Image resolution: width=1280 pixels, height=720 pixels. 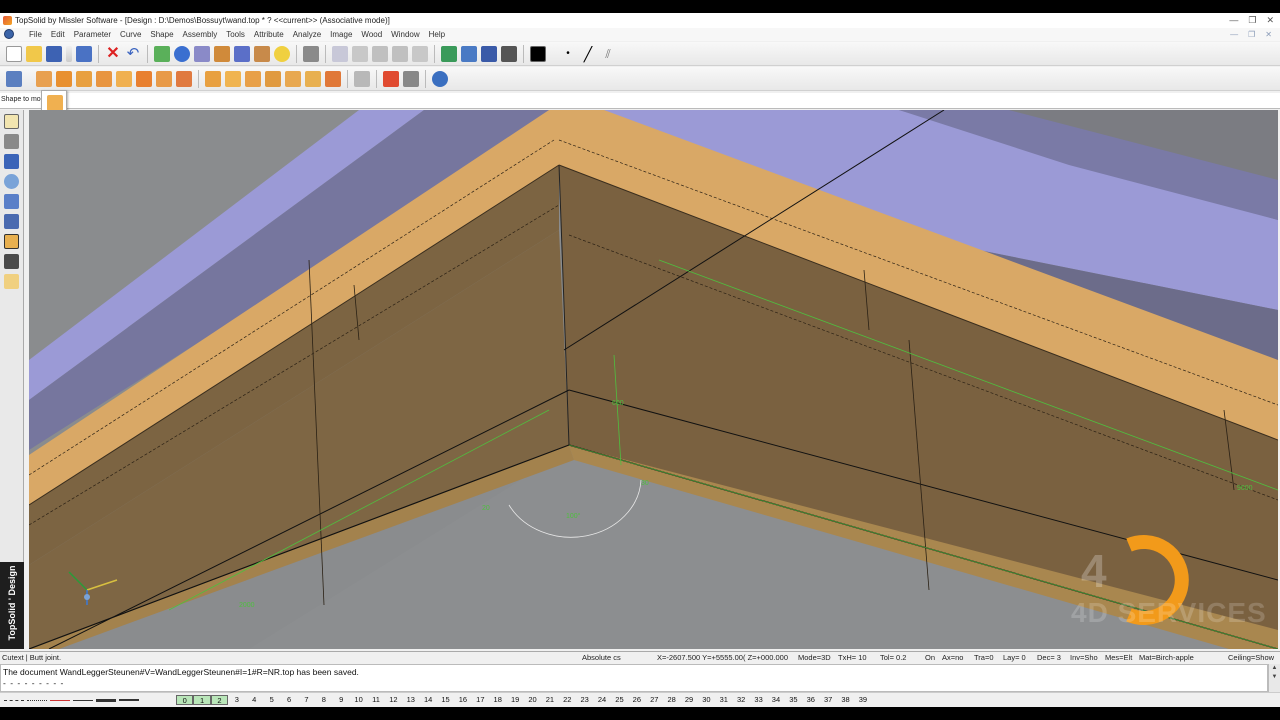 What do you see at coordinates (1270, 20) in the screenshot?
I see `close-button: ✕` at bounding box center [1270, 20].